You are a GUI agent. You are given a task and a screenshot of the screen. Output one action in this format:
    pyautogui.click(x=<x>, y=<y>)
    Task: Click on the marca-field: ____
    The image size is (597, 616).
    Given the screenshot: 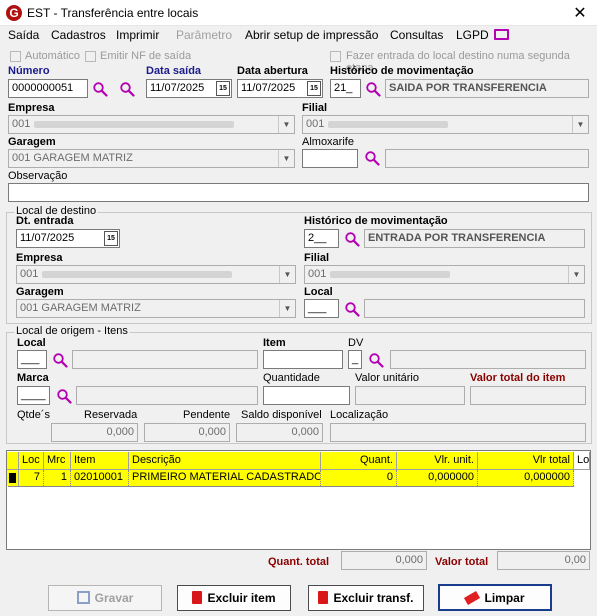 What is the action you would take?
    pyautogui.click(x=33, y=395)
    